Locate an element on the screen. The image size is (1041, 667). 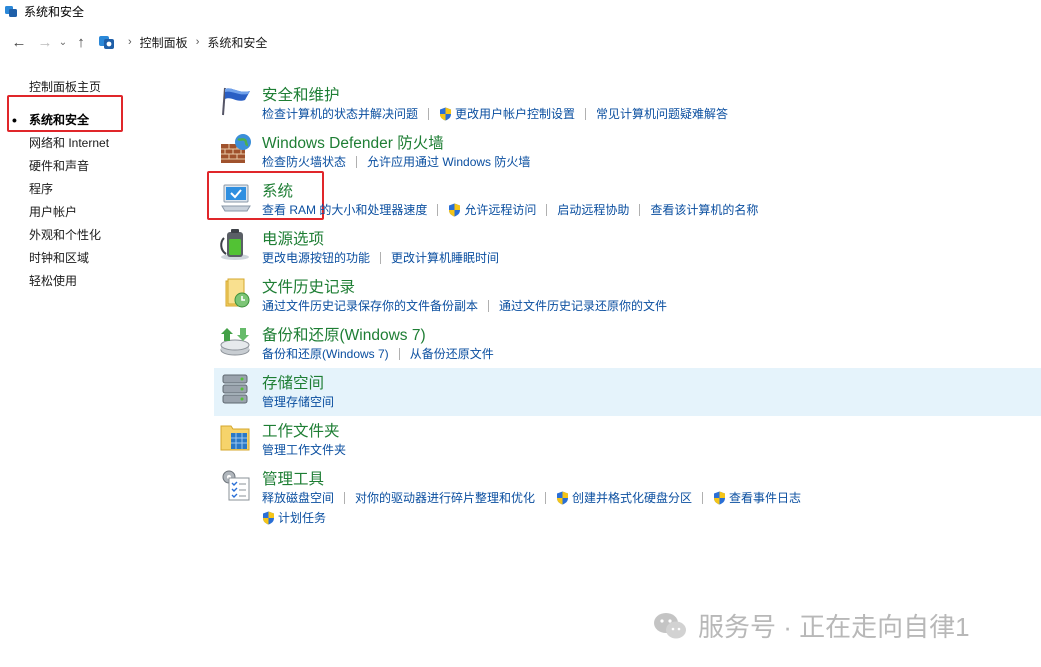
category-links: 通过文件历史记录保存你的文件备份副本 通过文件历史记录还原你的文件 is located at coordinates (464, 305).